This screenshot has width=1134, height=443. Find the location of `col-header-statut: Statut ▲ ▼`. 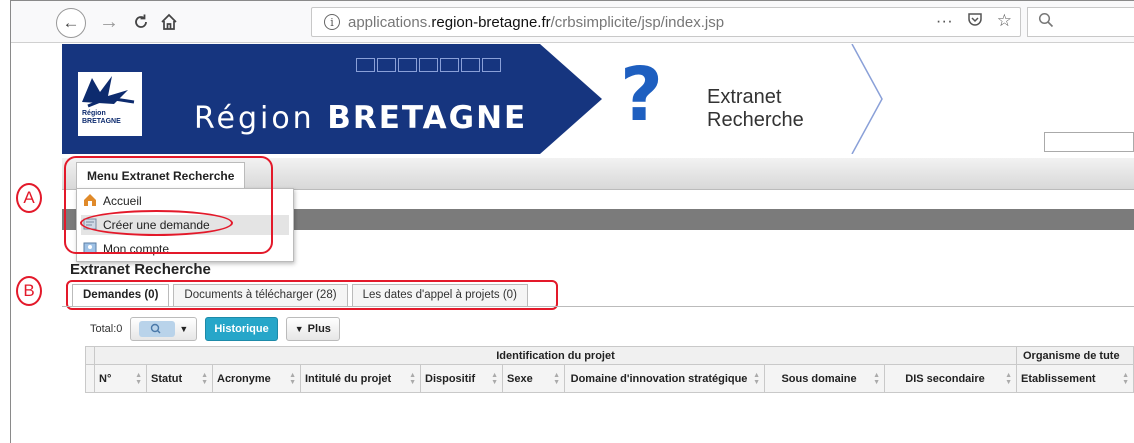

col-header-statut: Statut ▲ ▼ is located at coordinates (179, 378).